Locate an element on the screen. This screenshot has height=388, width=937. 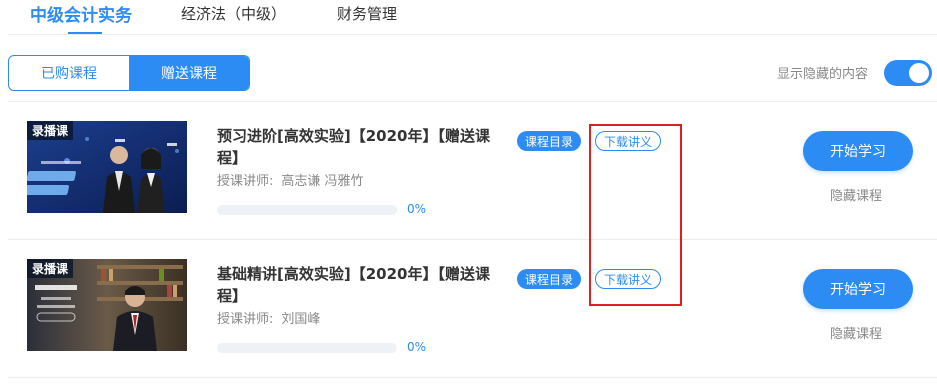
gifted-courses-button: 赠送课程 is located at coordinates (189, 73).